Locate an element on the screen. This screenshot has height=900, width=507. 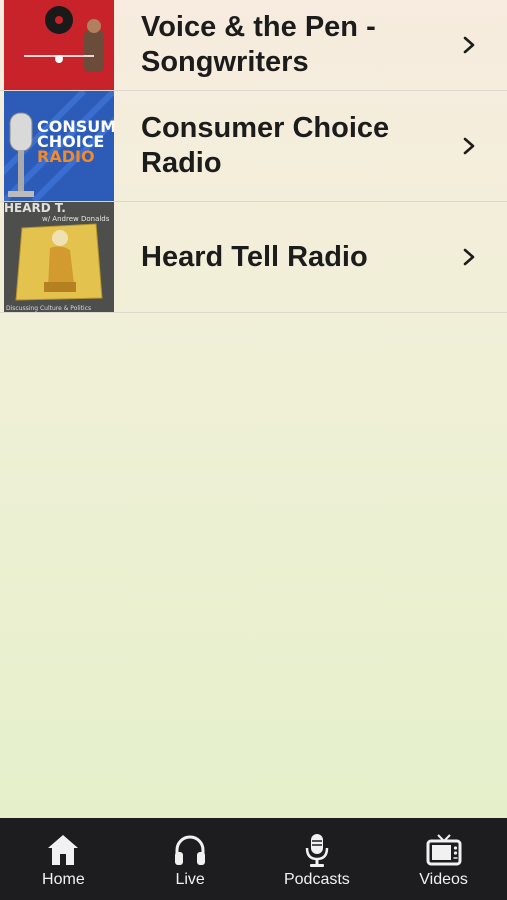
podcast-title: Voice & the Pen - Songwriters is located at coordinates (258, 44).